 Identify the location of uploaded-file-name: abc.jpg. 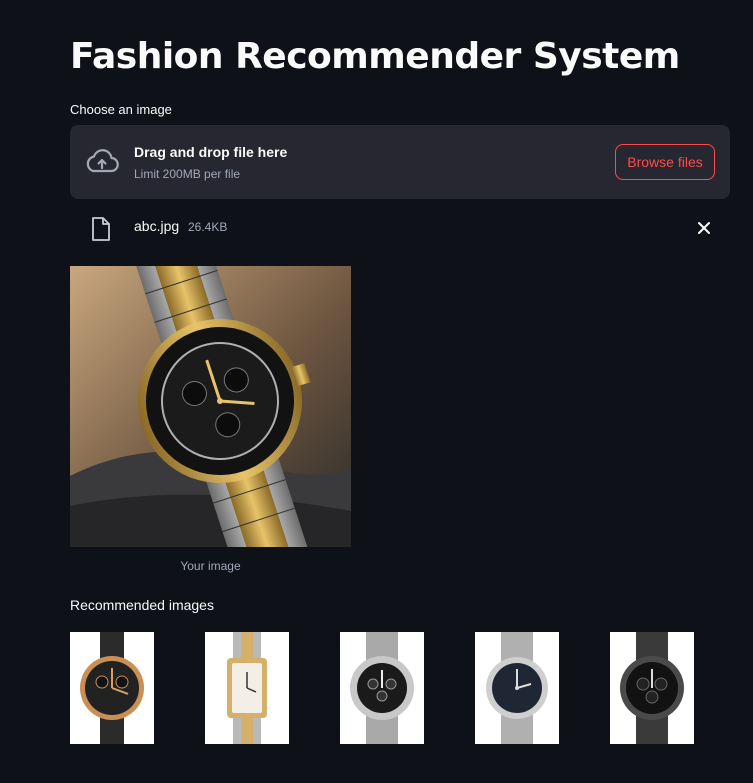
(157, 226).